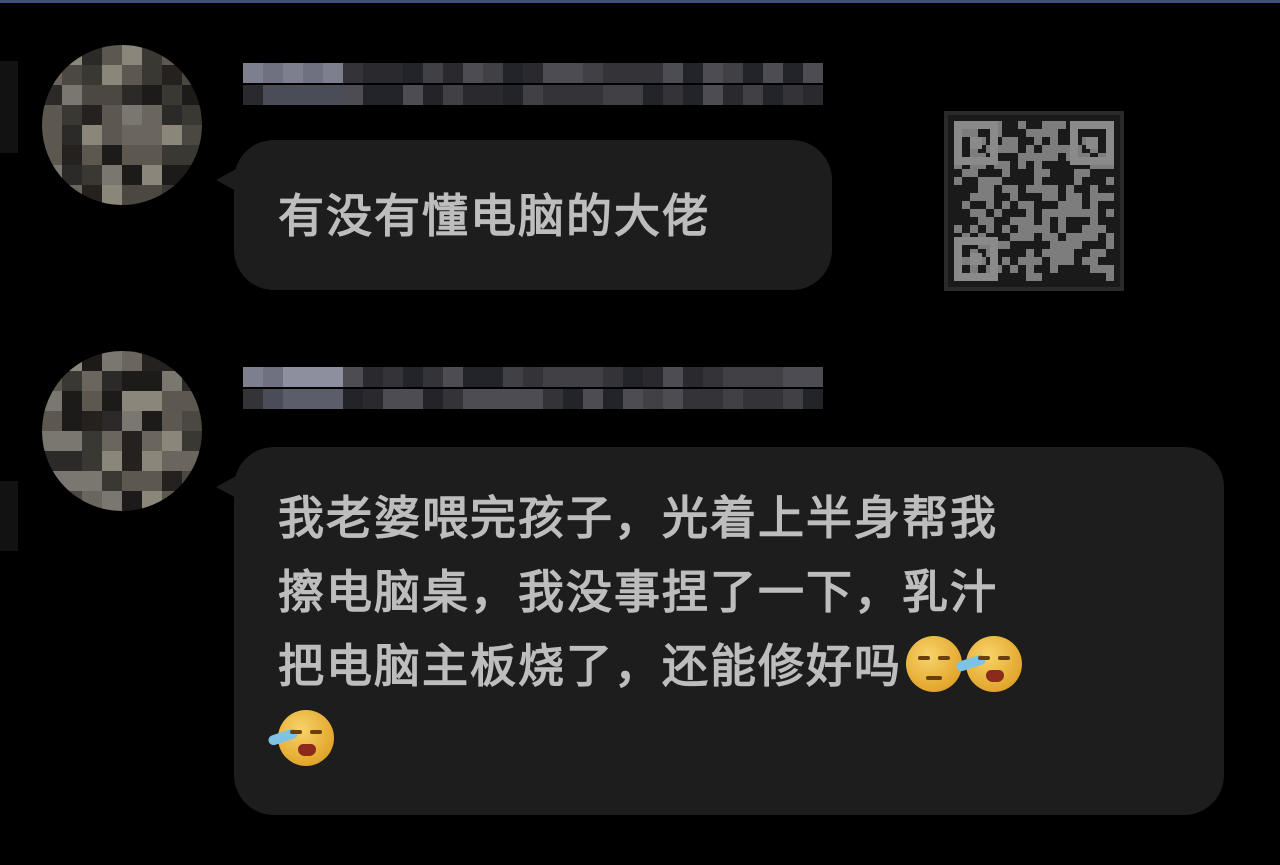 The height and width of the screenshot is (865, 1280). I want to click on qr-code-icon, so click(1034, 201).